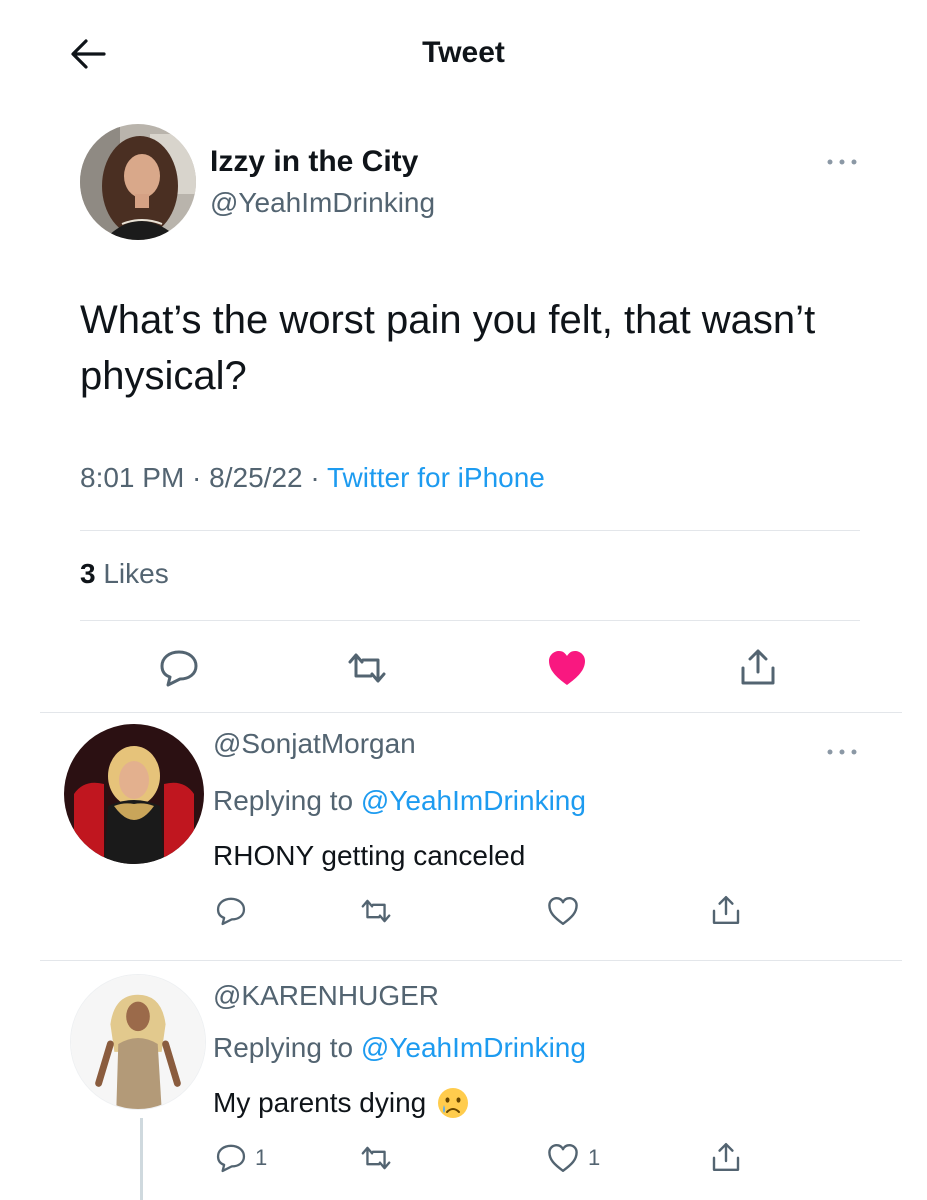 Image resolution: width=927 pixels, height=1200 pixels. I want to click on author-avatar, so click(138, 182).